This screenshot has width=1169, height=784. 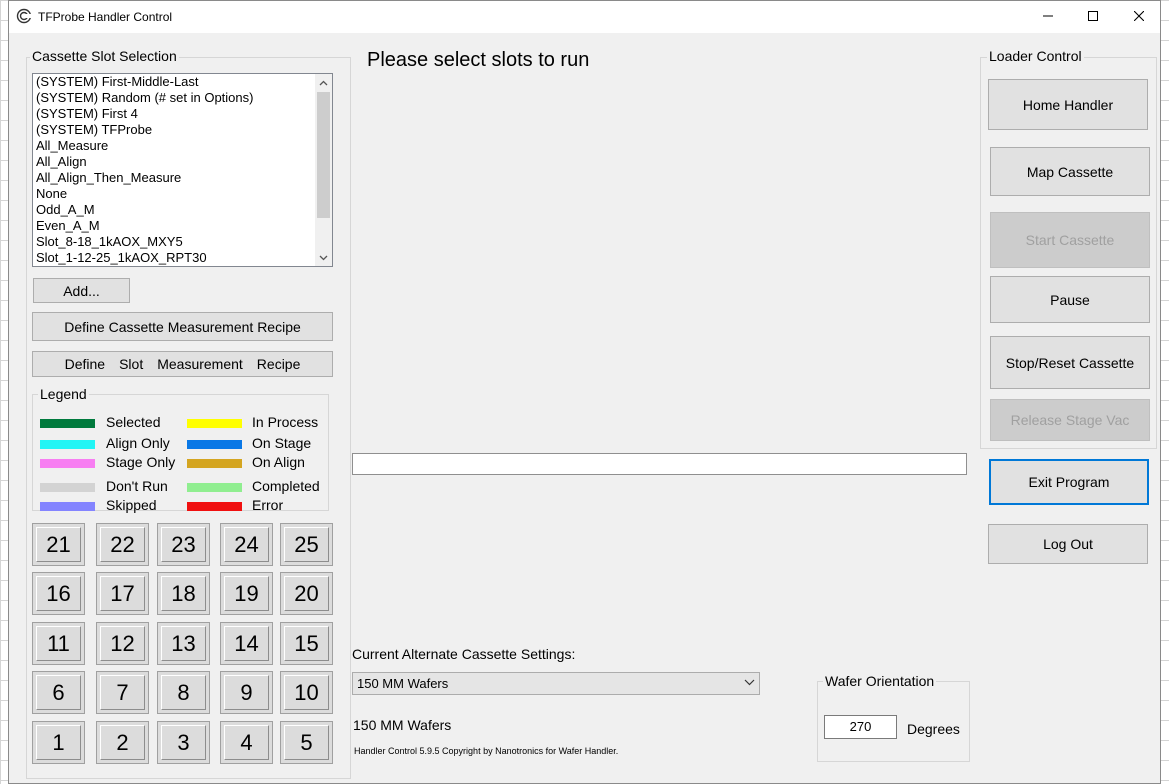 What do you see at coordinates (1093, 16) in the screenshot?
I see `maximize-button` at bounding box center [1093, 16].